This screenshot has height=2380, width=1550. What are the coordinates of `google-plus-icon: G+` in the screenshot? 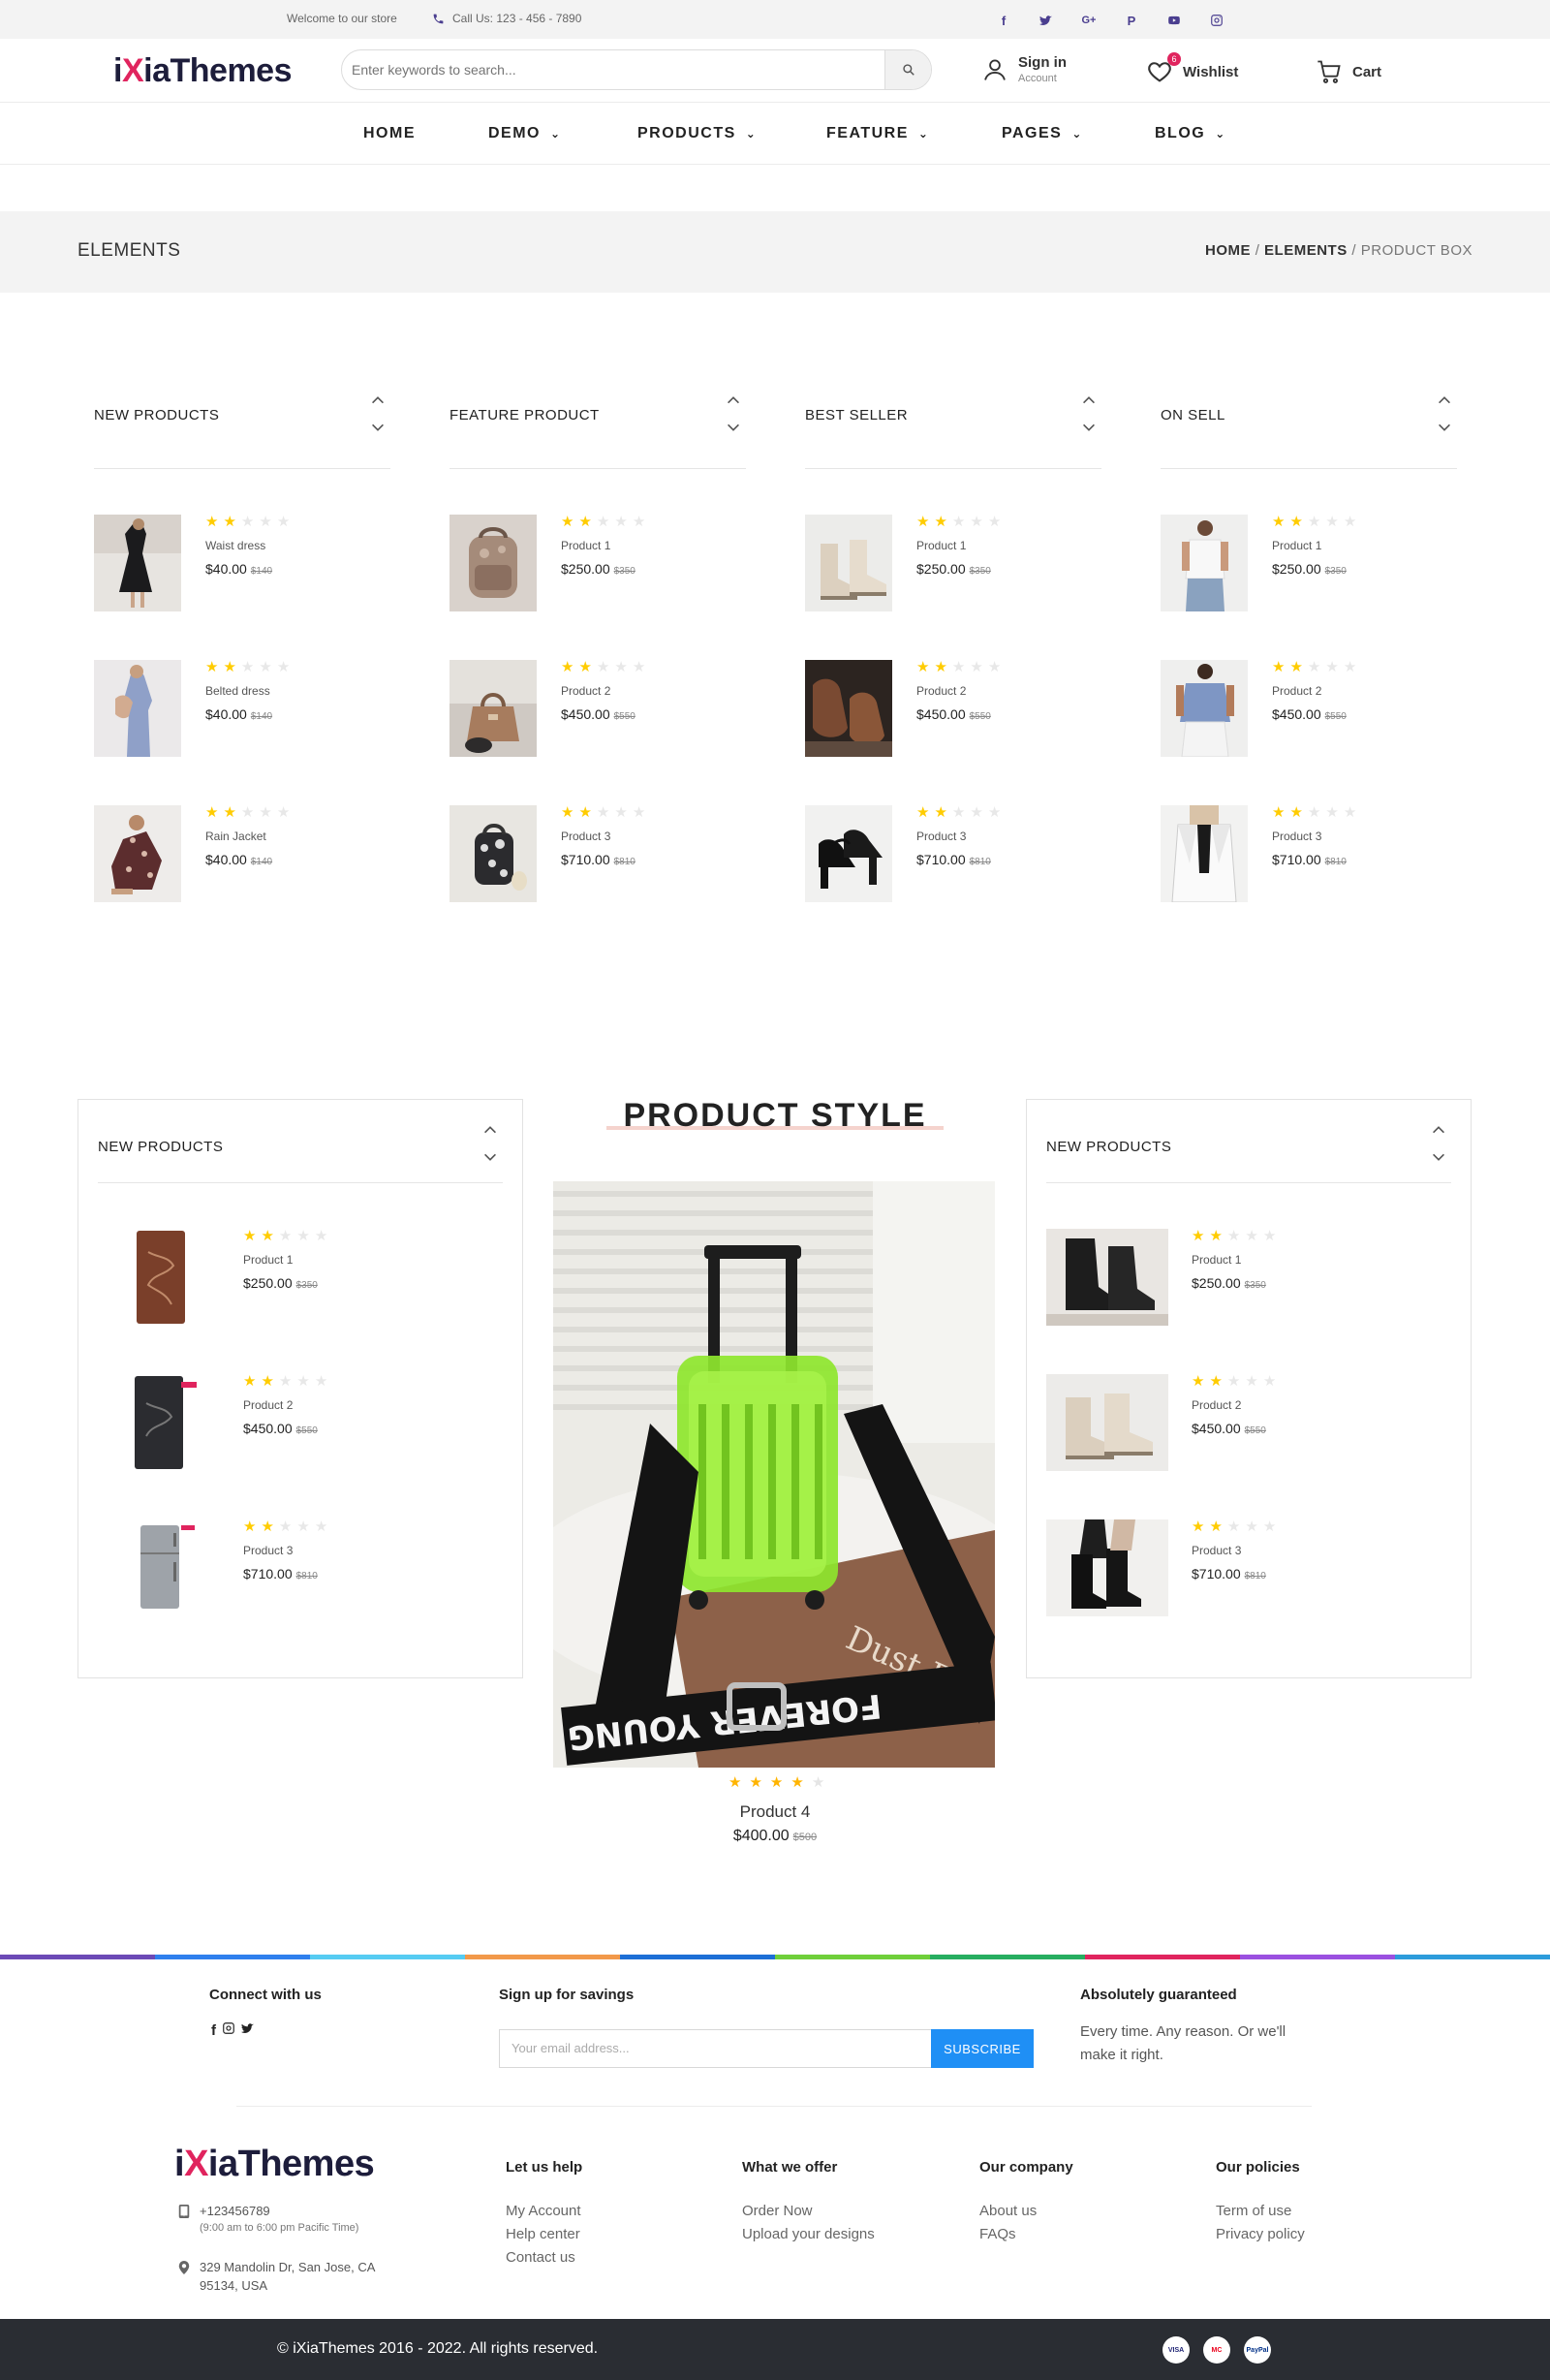 It's located at (1089, 21).